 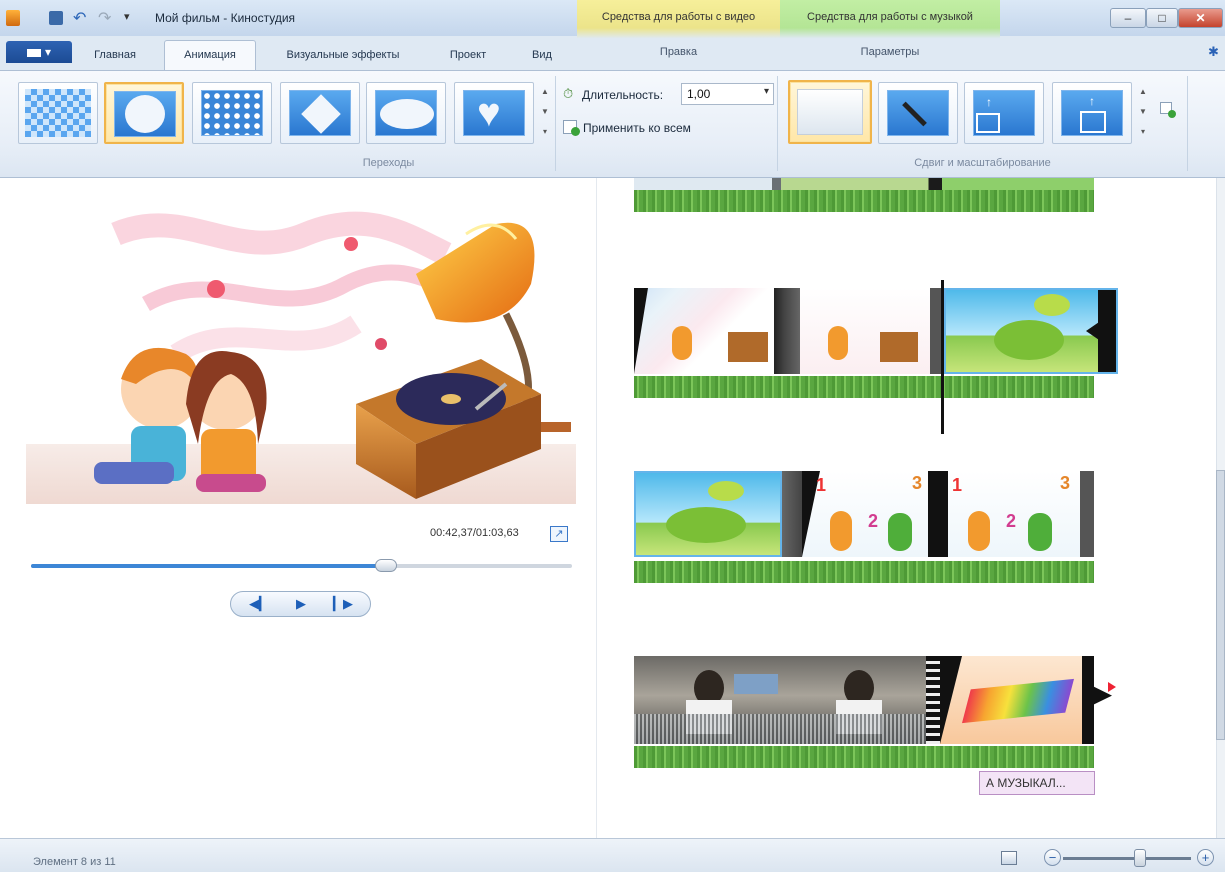 What do you see at coordinates (127, 16) in the screenshot?
I see `quick-access-dropdown-icon: ▾` at bounding box center [127, 16].